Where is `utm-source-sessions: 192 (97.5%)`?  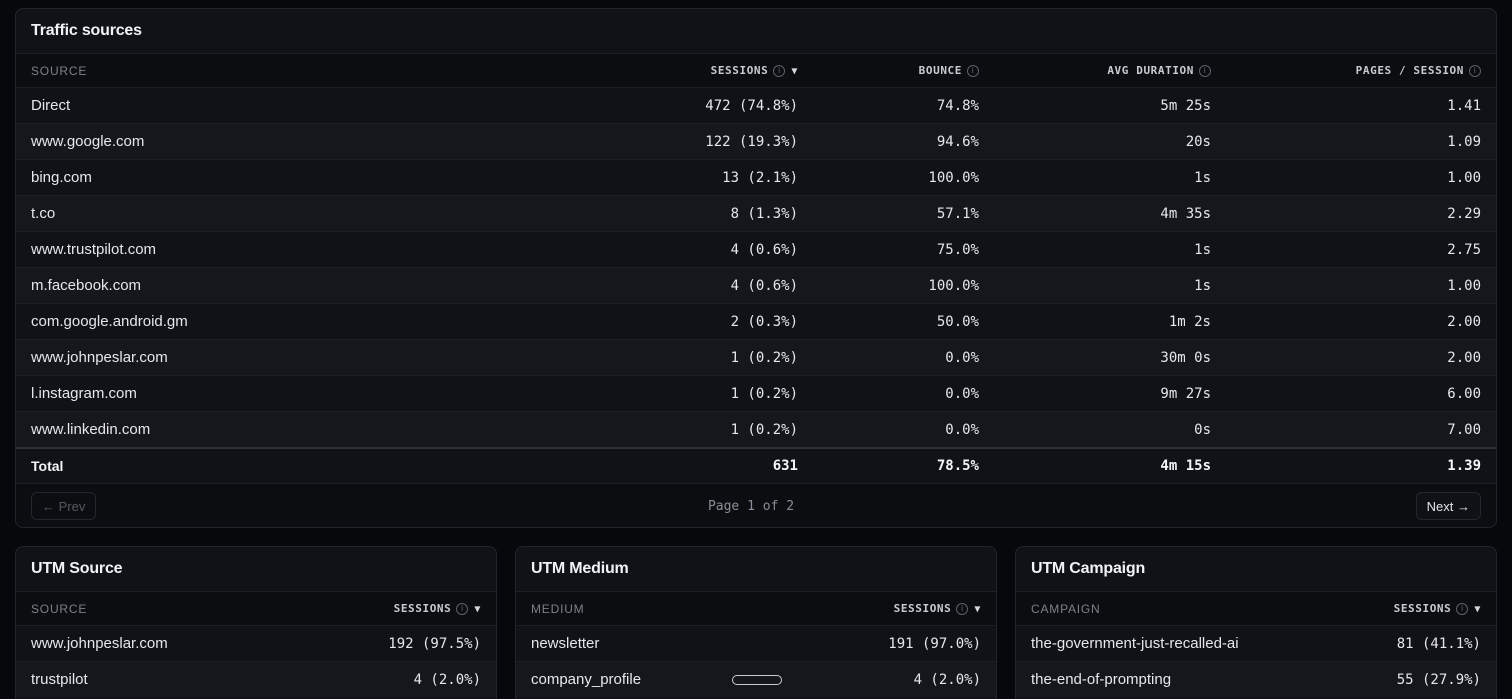 utm-source-sessions: 192 (97.5%) is located at coordinates (434, 643).